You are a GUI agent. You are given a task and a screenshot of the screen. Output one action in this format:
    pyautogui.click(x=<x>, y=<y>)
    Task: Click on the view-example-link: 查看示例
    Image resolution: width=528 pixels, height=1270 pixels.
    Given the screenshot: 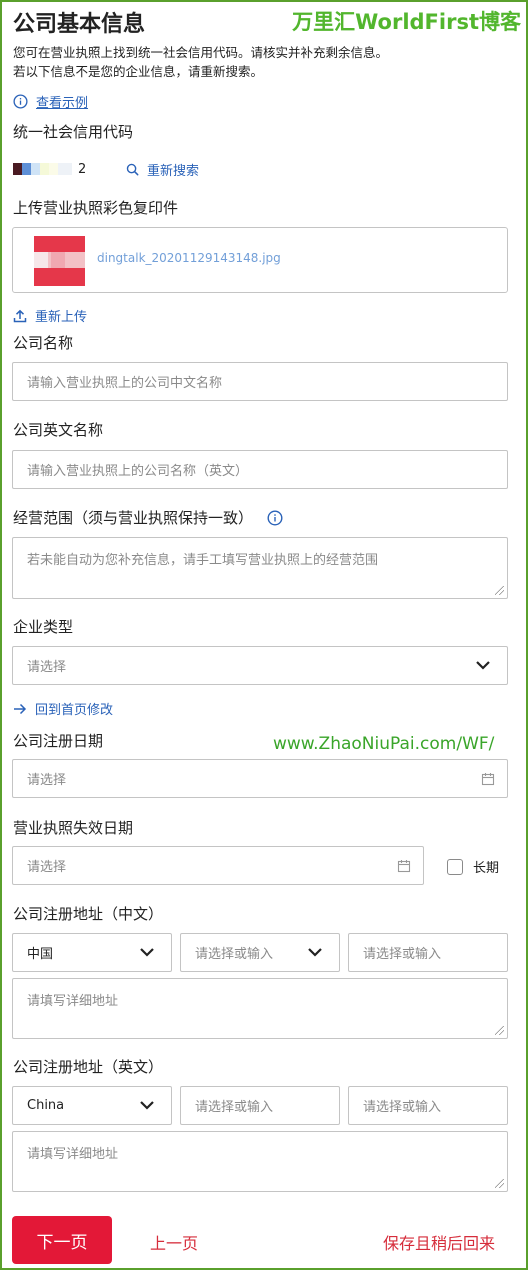 What is the action you would take?
    pyautogui.click(x=50, y=101)
    